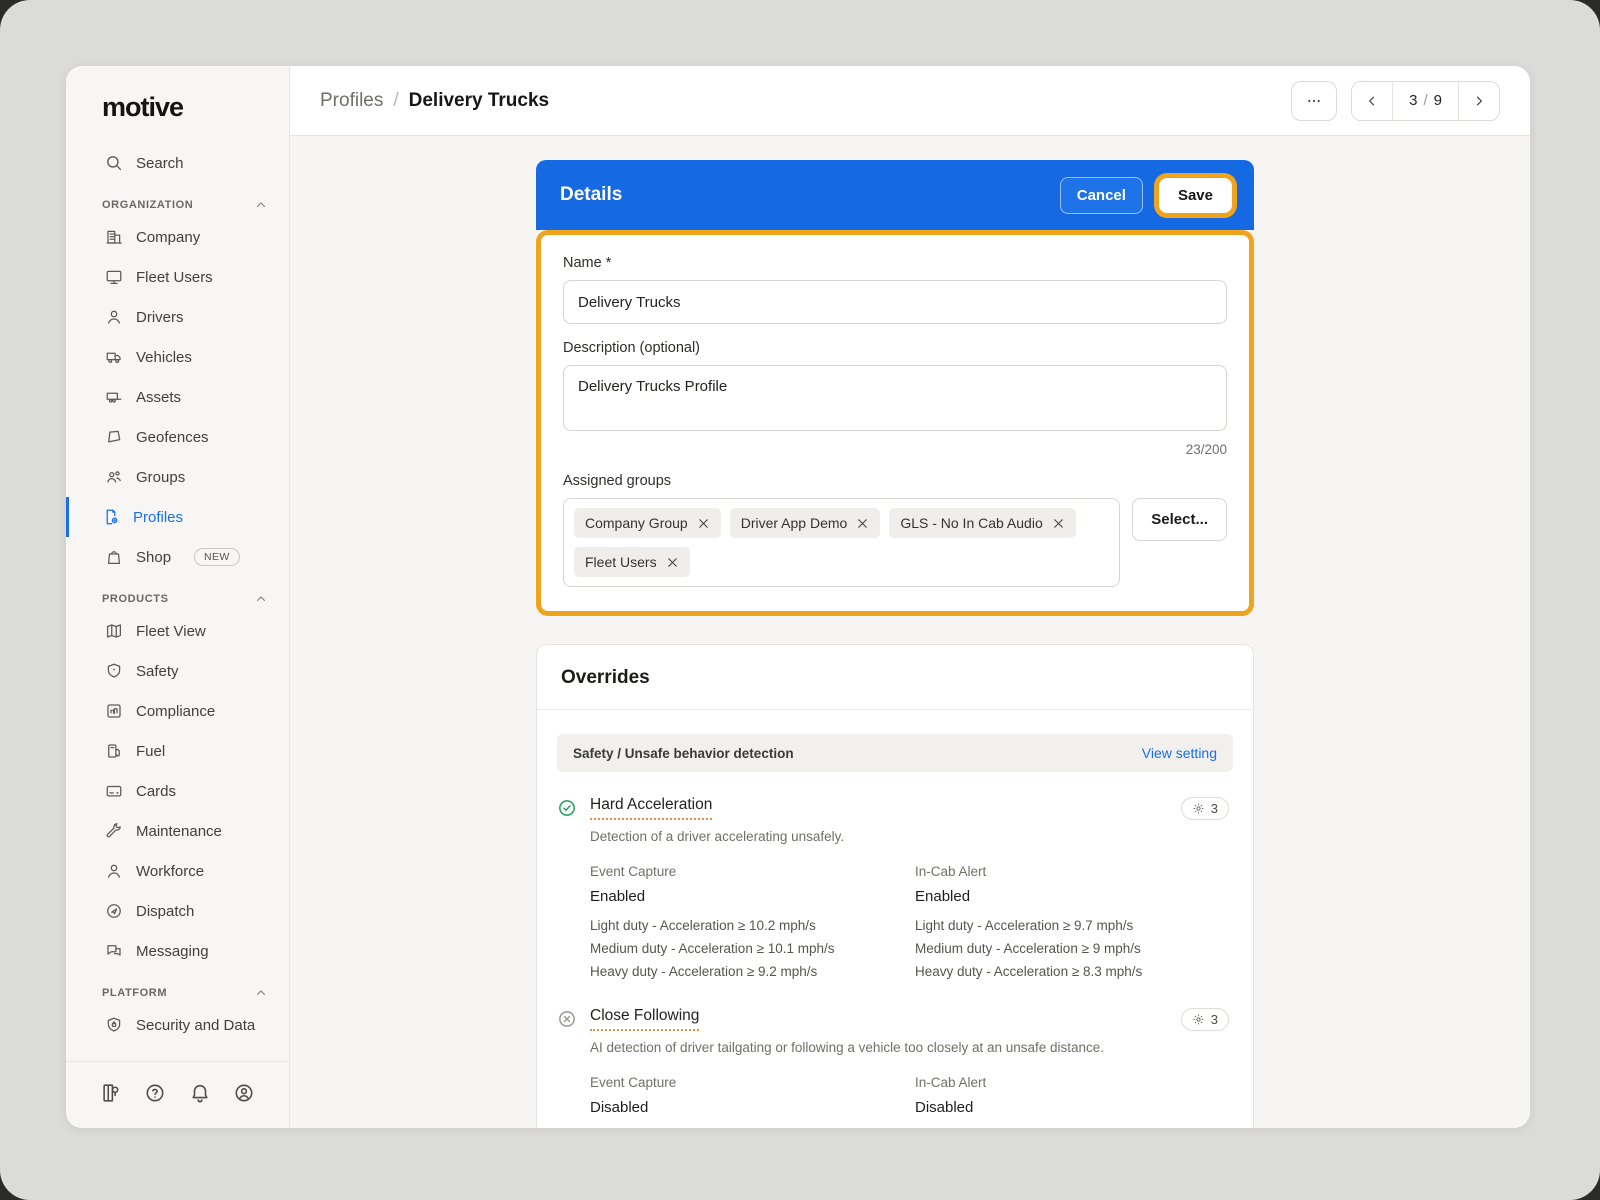 The image size is (1600, 1200). I want to click on assigned-groups-label: Assigned groups, so click(617, 481).